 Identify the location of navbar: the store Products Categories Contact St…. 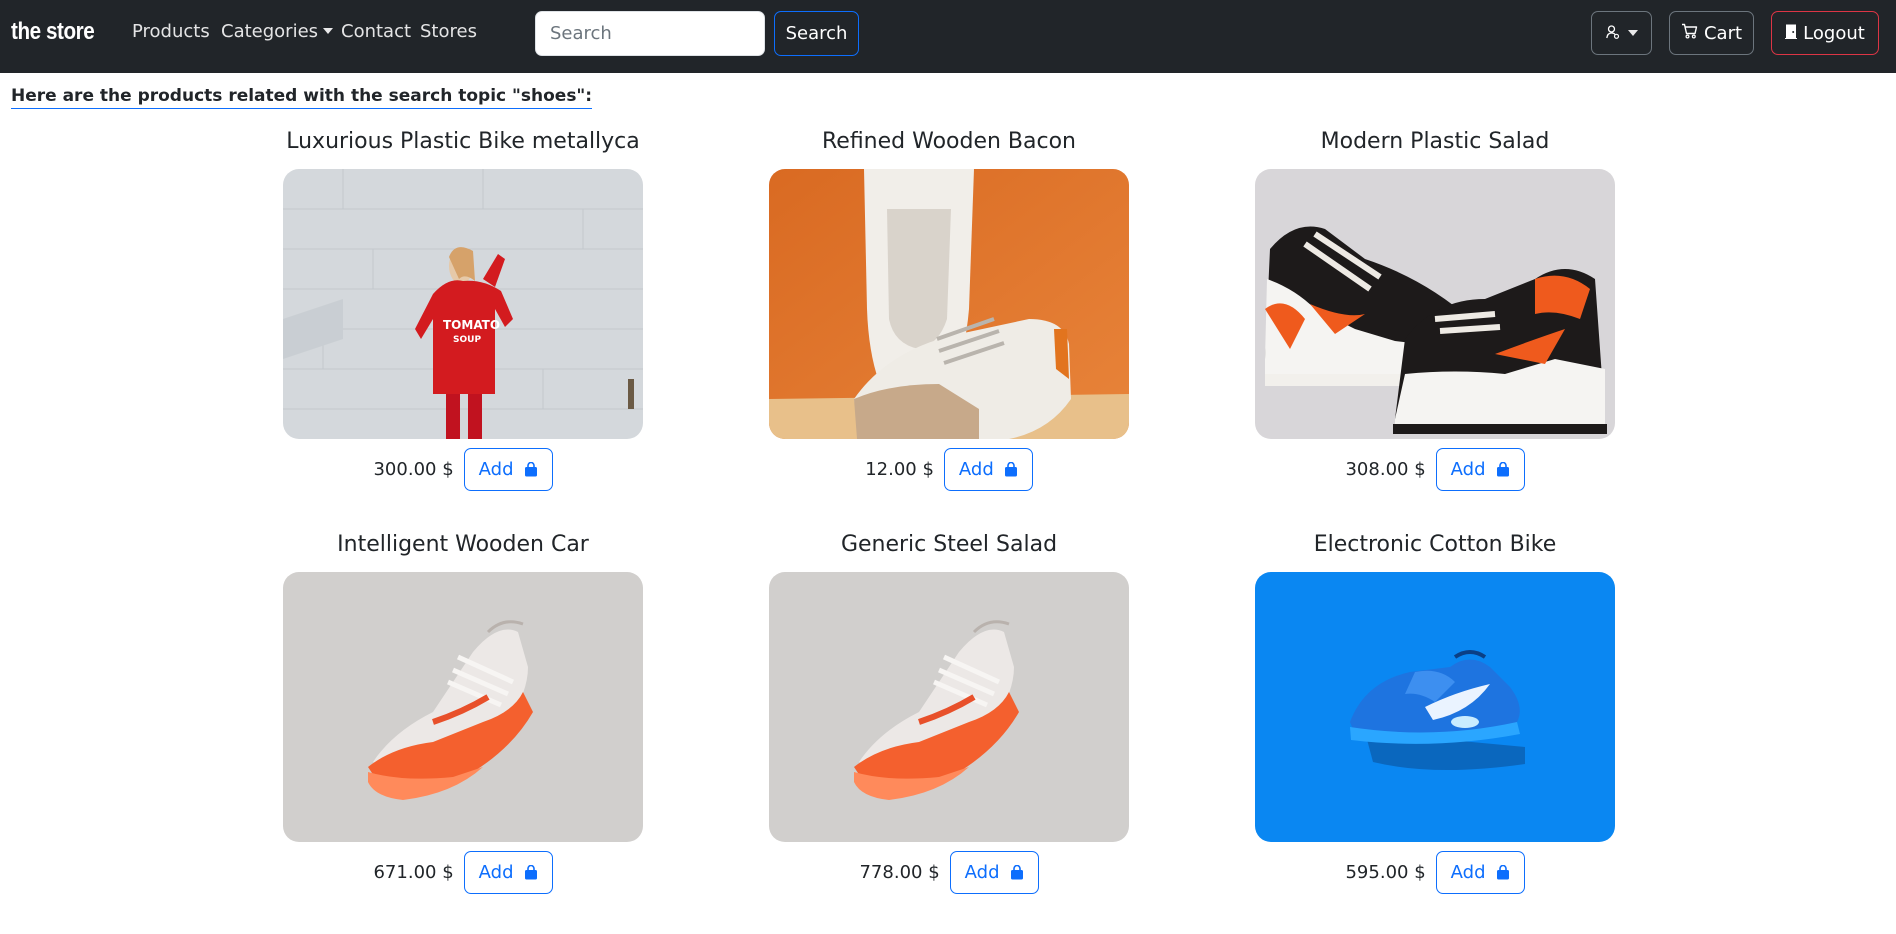
(948, 36).